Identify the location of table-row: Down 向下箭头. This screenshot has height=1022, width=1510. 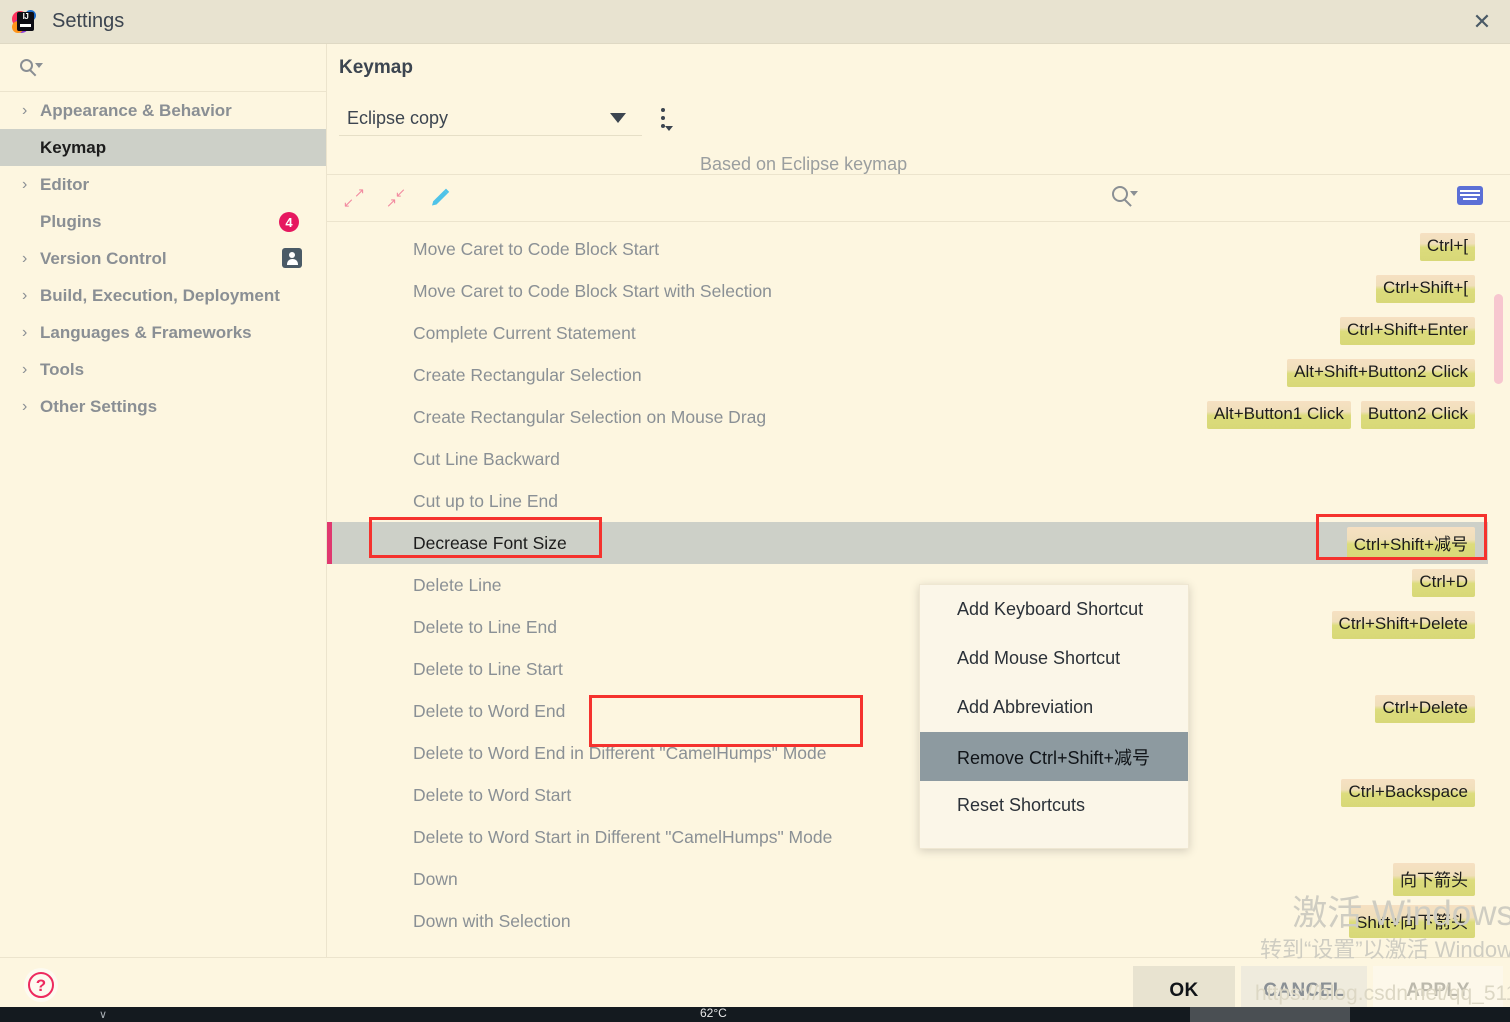
(907, 879).